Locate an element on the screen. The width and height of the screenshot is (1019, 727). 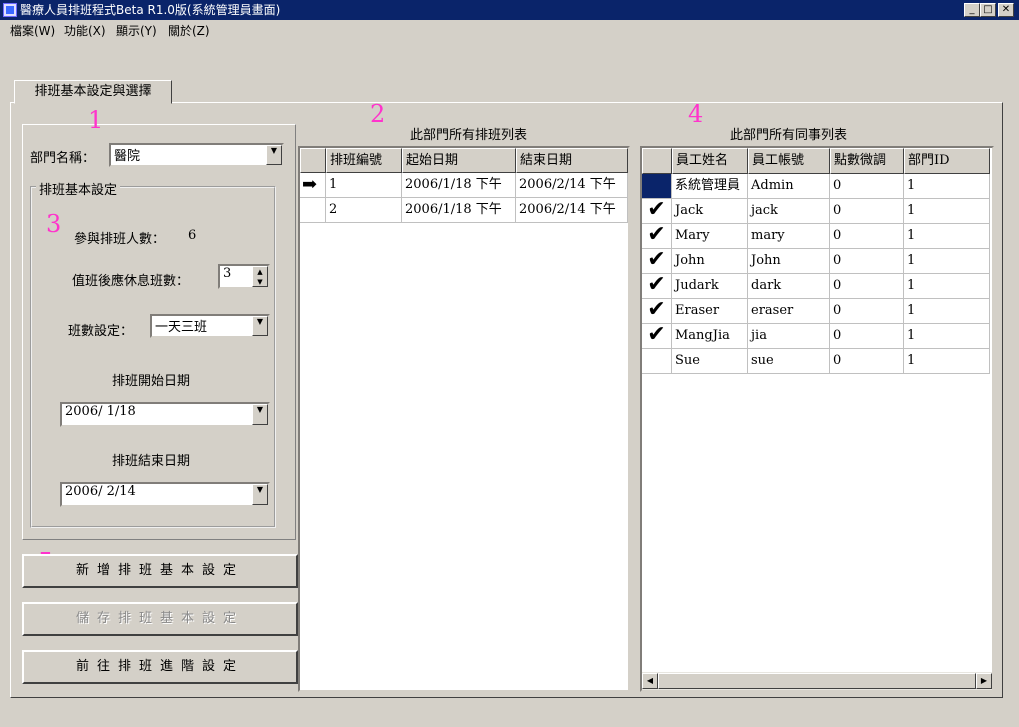
cell-name: Eraser is located at coordinates (710, 311).